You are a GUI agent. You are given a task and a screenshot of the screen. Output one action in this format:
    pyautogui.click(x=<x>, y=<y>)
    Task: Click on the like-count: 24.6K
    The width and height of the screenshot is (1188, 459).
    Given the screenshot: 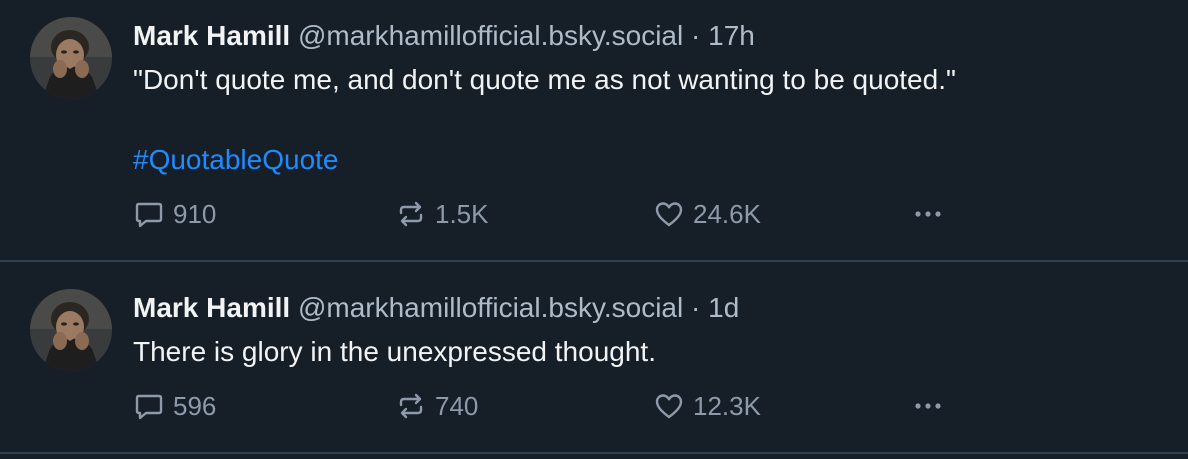 What is the action you would take?
    pyautogui.click(x=727, y=214)
    